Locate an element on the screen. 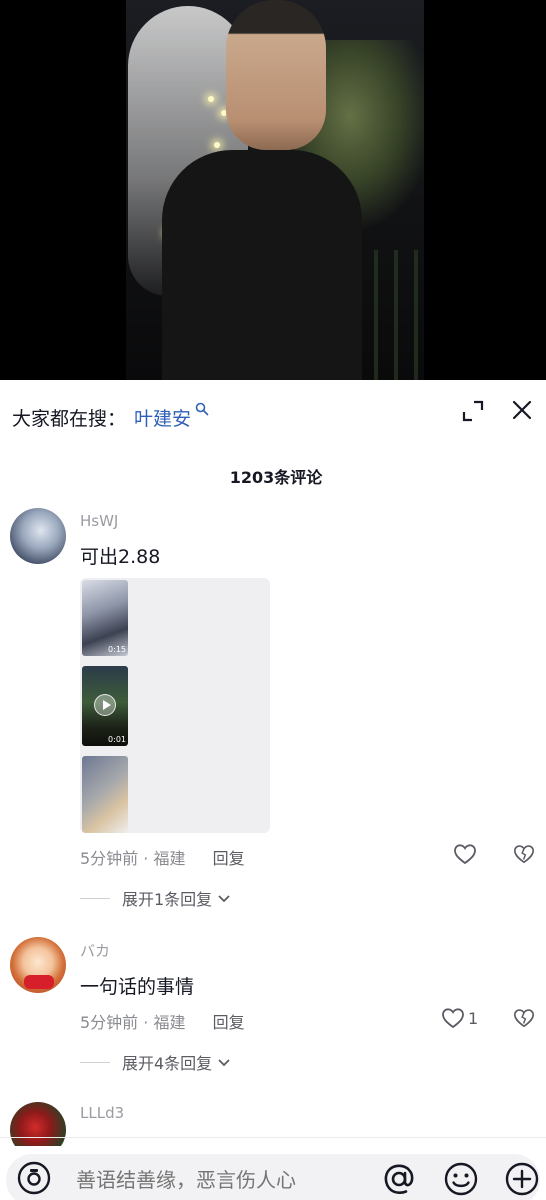 The width and height of the screenshot is (546, 1200). media-thumbnail: 0:15 is located at coordinates (105, 618).